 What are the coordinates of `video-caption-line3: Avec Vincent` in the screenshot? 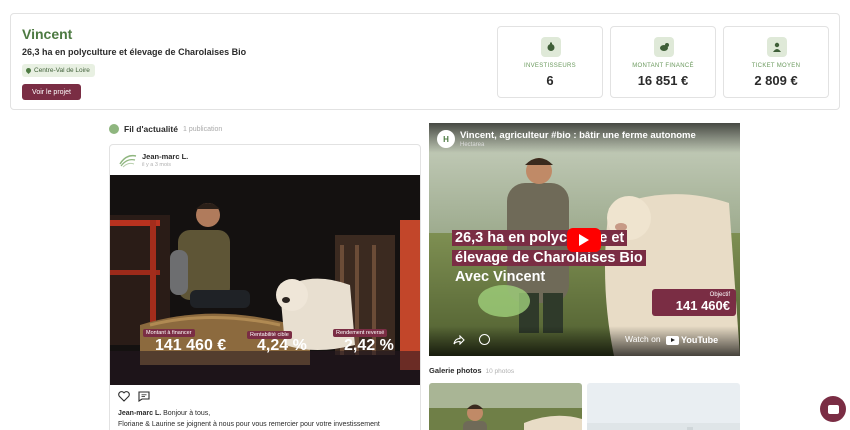 It's located at (500, 277).